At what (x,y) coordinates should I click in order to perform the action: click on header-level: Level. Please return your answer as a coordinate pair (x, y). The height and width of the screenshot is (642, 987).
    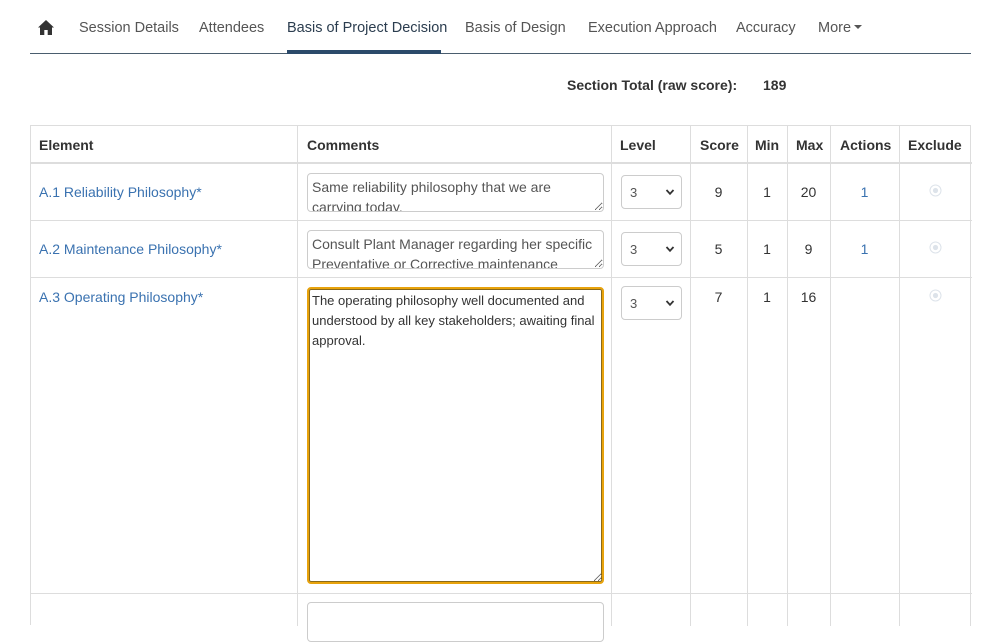
    Looking at the image, I should click on (638, 145).